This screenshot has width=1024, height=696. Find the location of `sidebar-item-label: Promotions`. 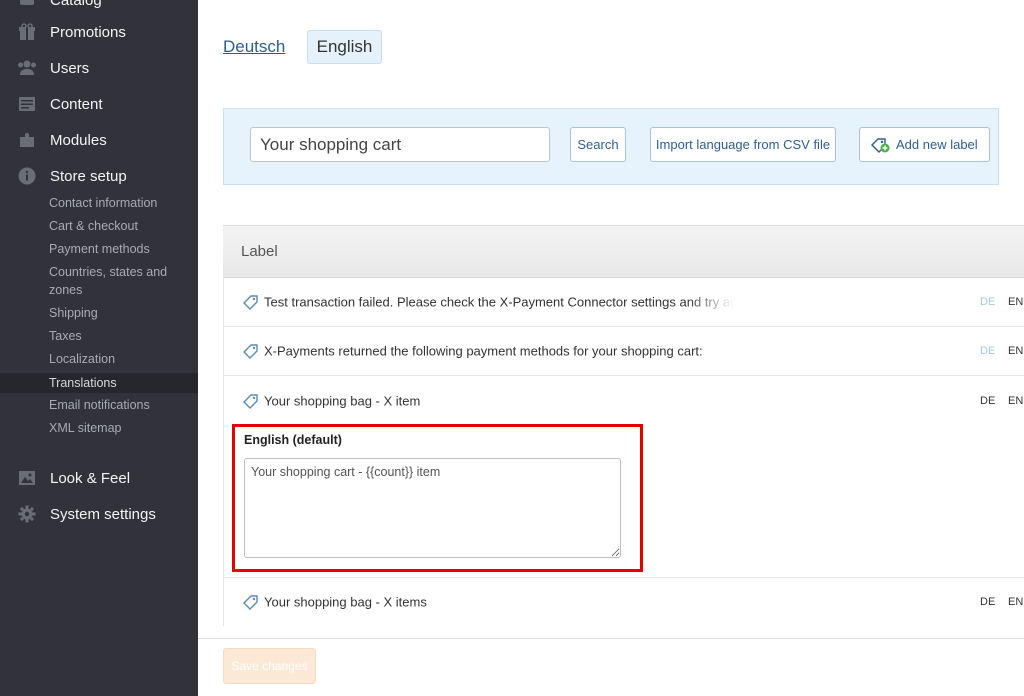

sidebar-item-label: Promotions is located at coordinates (88, 32).